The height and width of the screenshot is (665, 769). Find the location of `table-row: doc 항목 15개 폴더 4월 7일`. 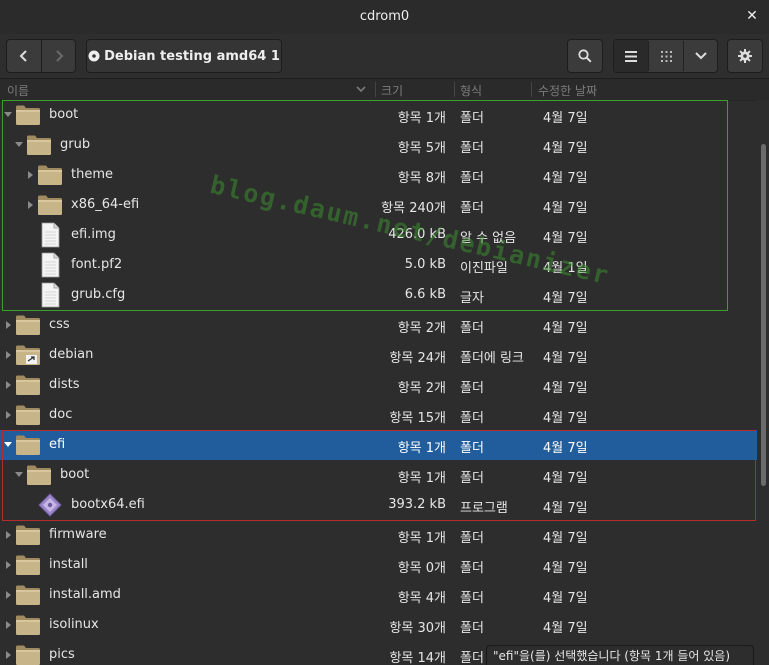

table-row: doc 항목 15개 폴더 4월 7일 is located at coordinates (378, 415).